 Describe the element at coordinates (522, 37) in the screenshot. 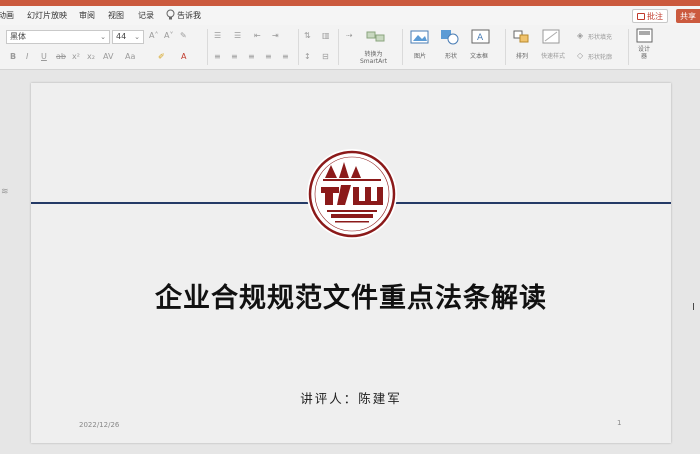

I see `arrange-icon` at that location.